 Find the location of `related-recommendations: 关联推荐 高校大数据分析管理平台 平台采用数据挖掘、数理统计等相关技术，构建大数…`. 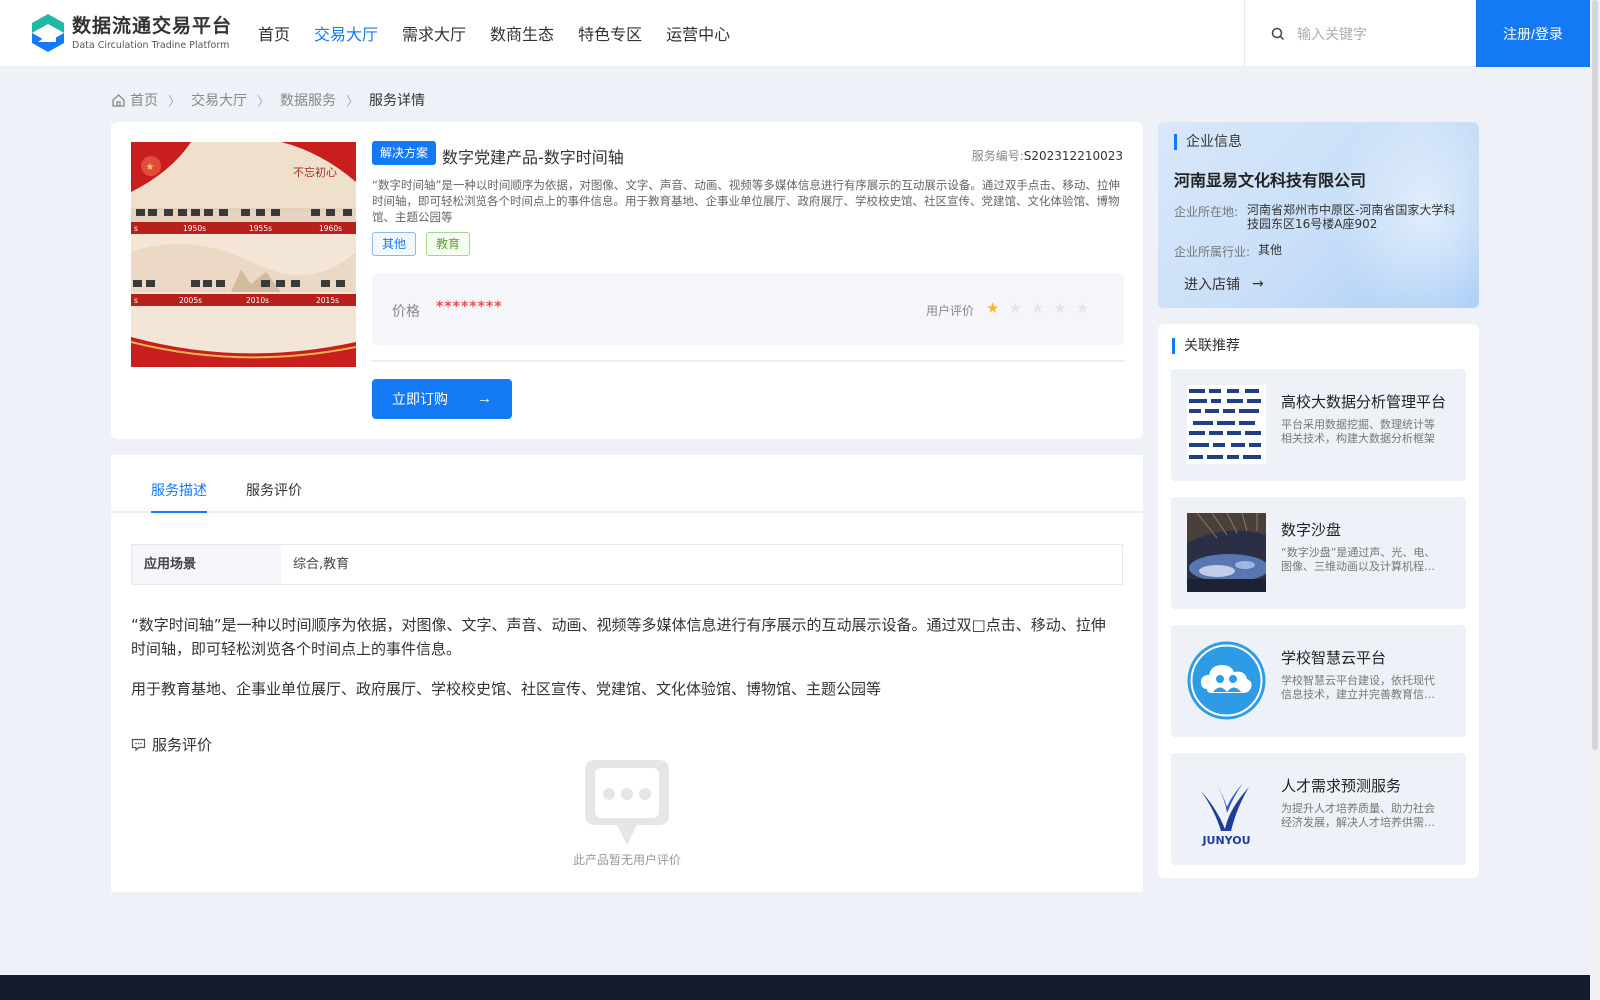

related-recommendations: 关联推荐 高校大数据分析管理平台 平台采用数据挖掘、数理统计等相关技术，构建大数… is located at coordinates (1318, 601).